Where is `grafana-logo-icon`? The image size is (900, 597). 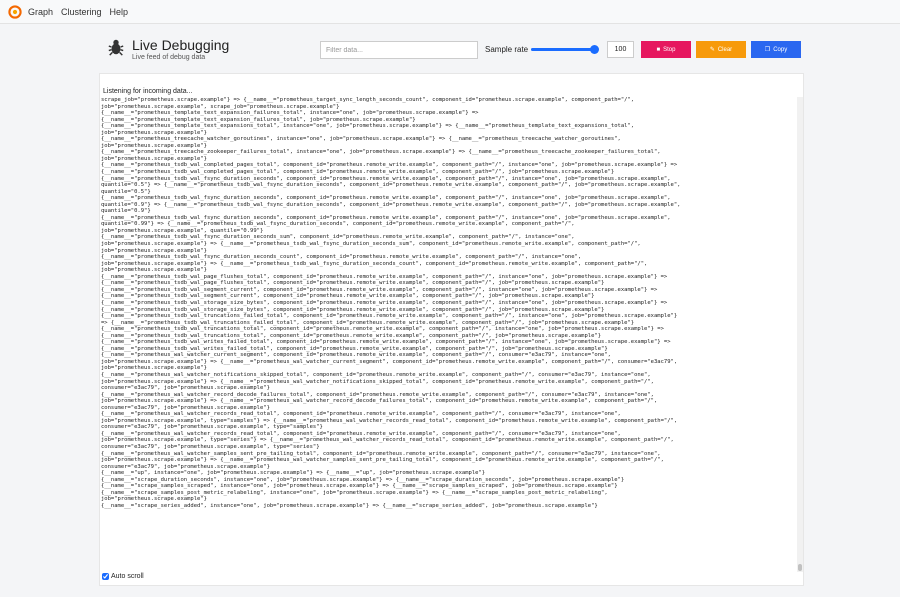 grafana-logo-icon is located at coordinates (15, 11).